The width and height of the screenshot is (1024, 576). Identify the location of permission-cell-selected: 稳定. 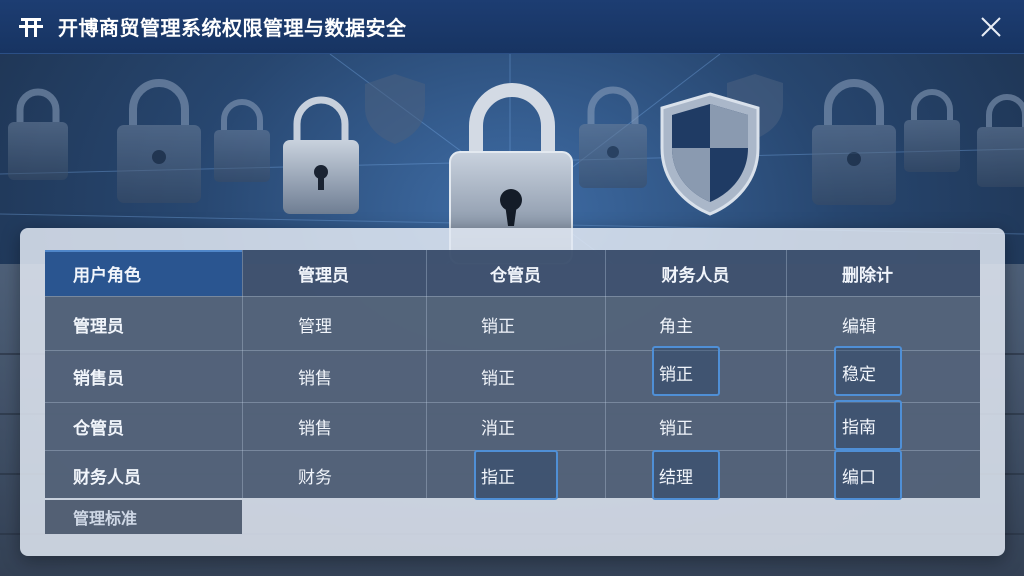
(872, 372).